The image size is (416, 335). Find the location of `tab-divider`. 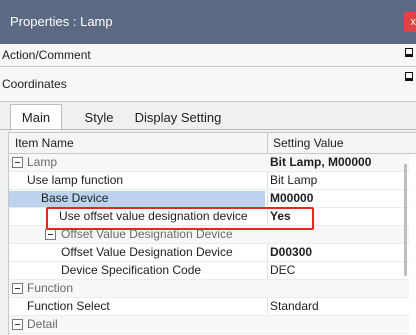

tab-divider is located at coordinates (208, 129).